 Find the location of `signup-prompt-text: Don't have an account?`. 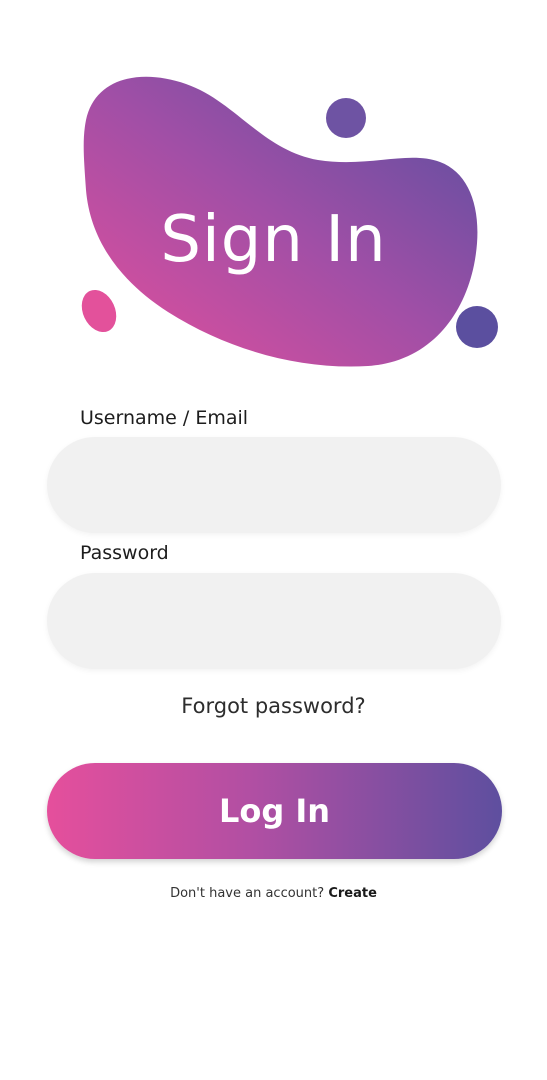

signup-prompt-text: Don't have an account? is located at coordinates (247, 893).